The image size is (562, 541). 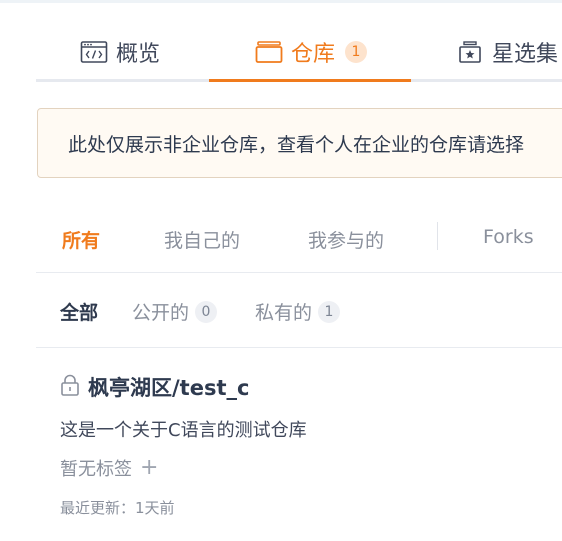 I want to click on public-count-badge: 0, so click(x=206, y=311).